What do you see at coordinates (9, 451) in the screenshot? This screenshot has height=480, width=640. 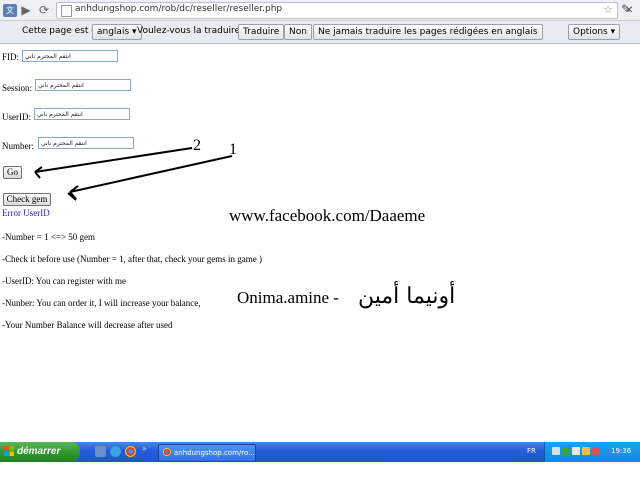 I see `windows-flag-icon` at bounding box center [9, 451].